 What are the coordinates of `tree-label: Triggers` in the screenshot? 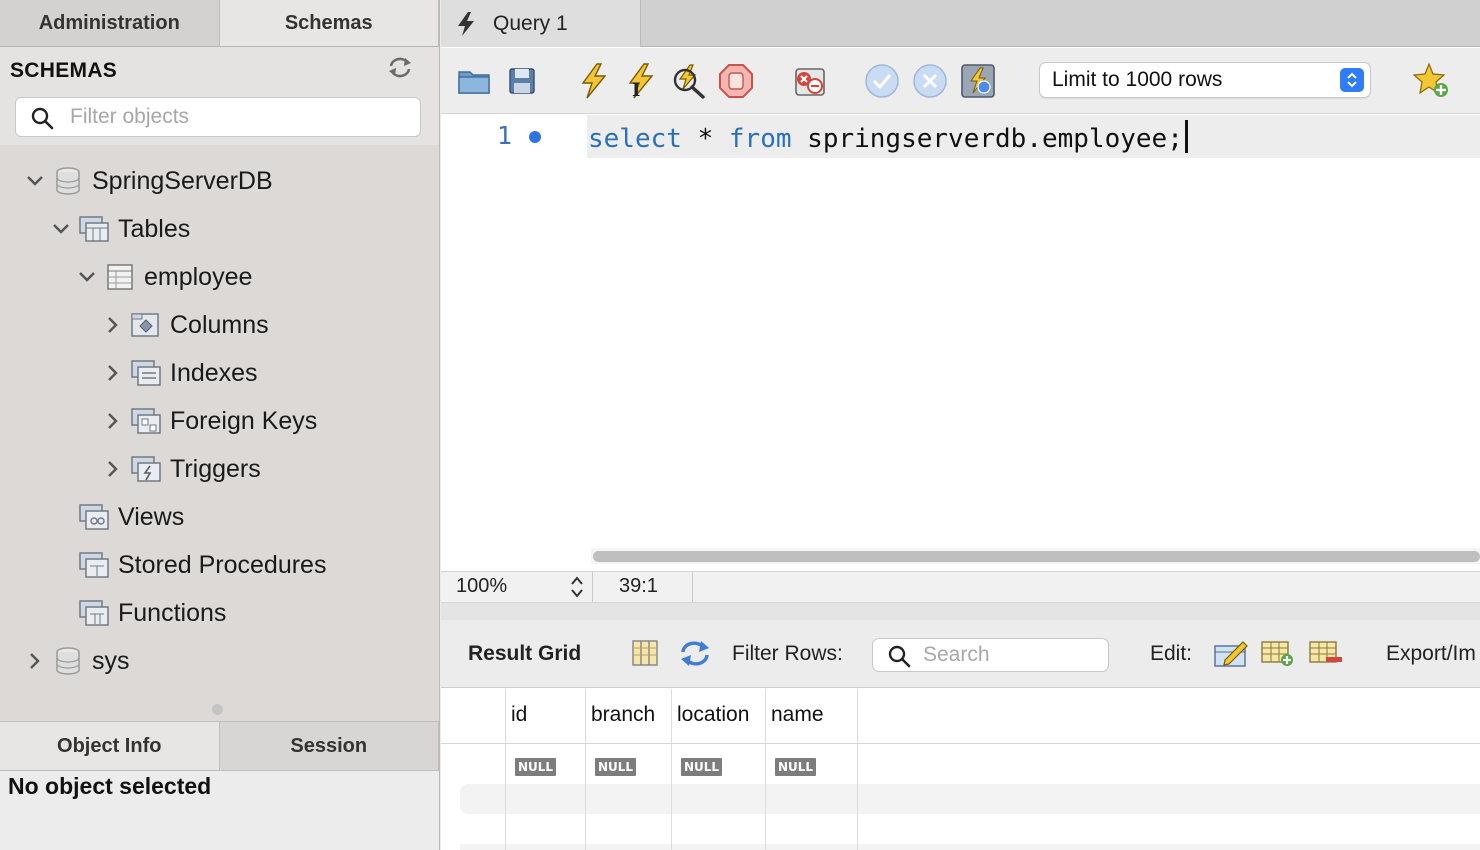 It's located at (215, 468).